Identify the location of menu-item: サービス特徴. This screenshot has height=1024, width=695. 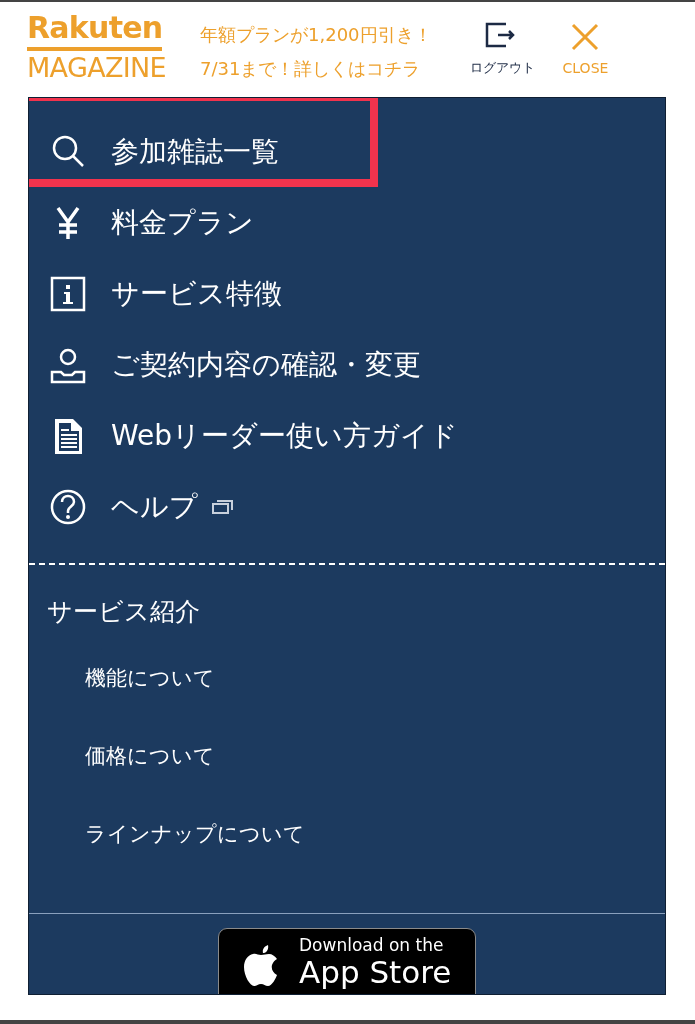
(347, 293).